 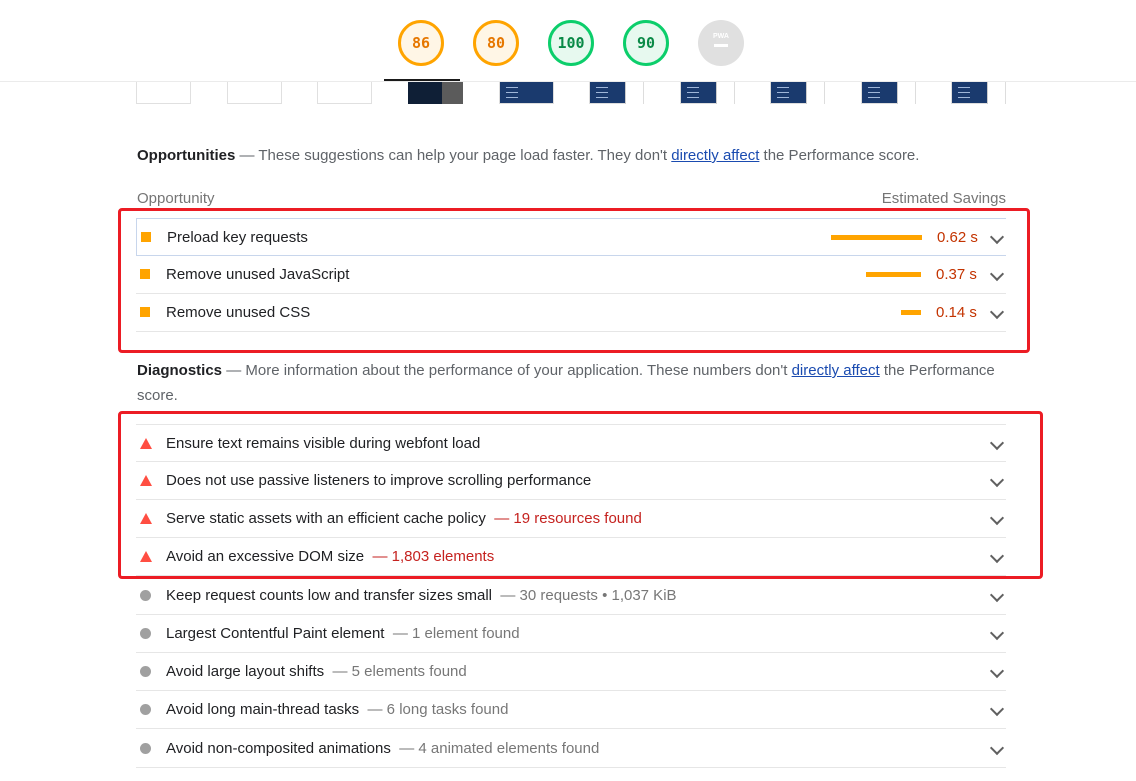 I want to click on audit-title: Avoid long main-thread tasks, so click(x=263, y=709).